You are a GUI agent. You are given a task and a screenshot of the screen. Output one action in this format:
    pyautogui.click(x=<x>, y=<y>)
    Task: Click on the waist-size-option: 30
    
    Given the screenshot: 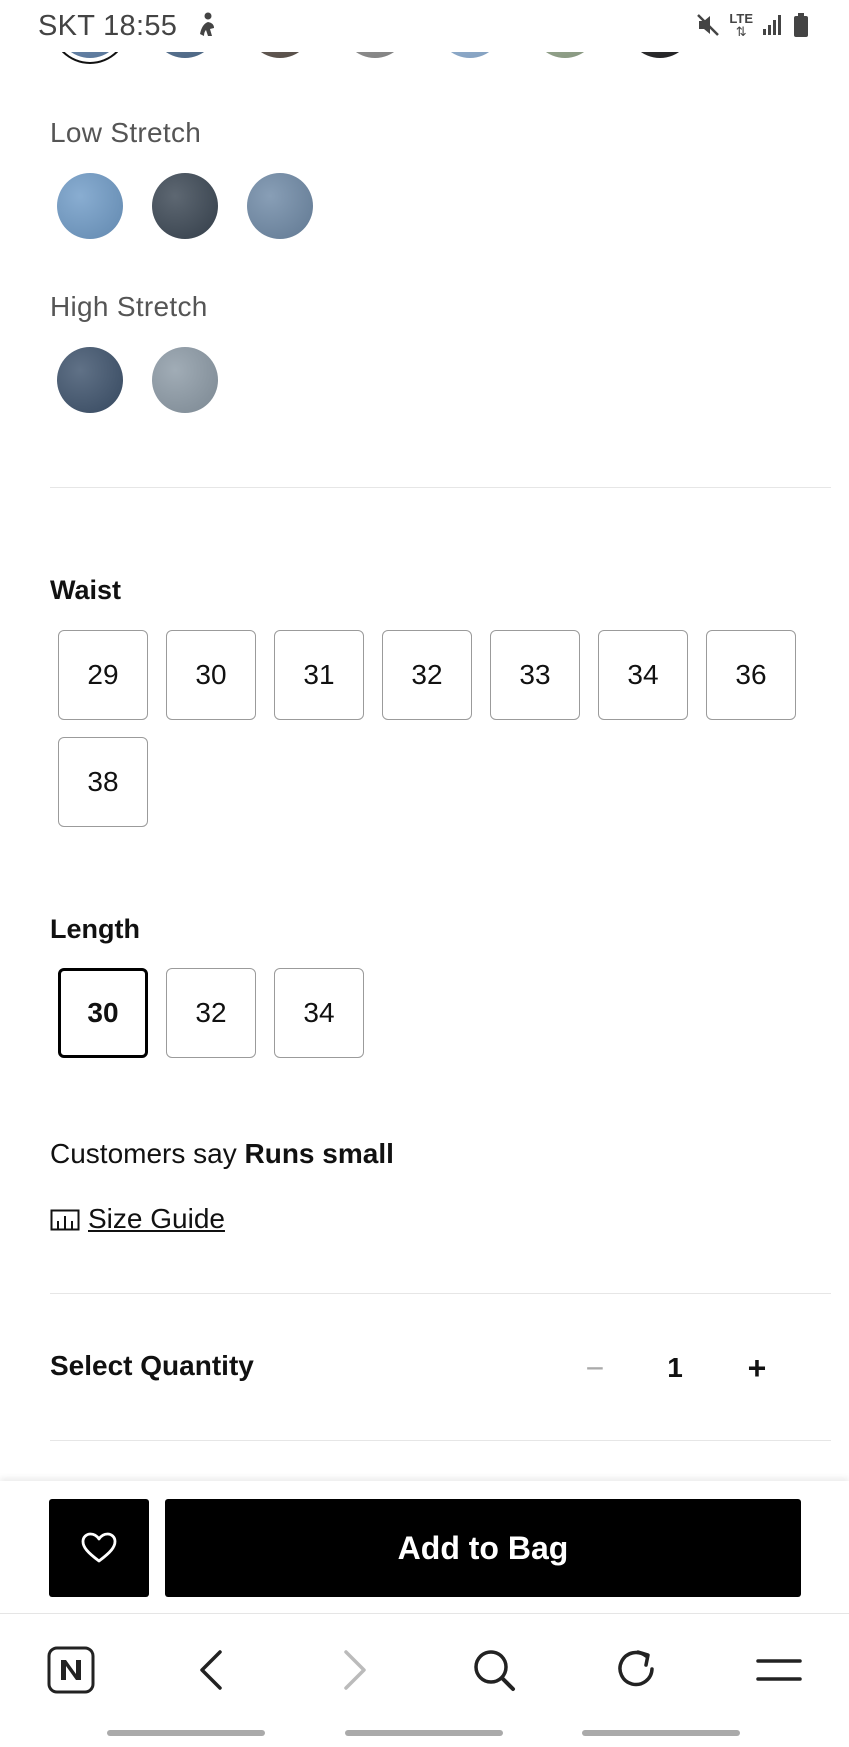 What is the action you would take?
    pyautogui.click(x=211, y=675)
    